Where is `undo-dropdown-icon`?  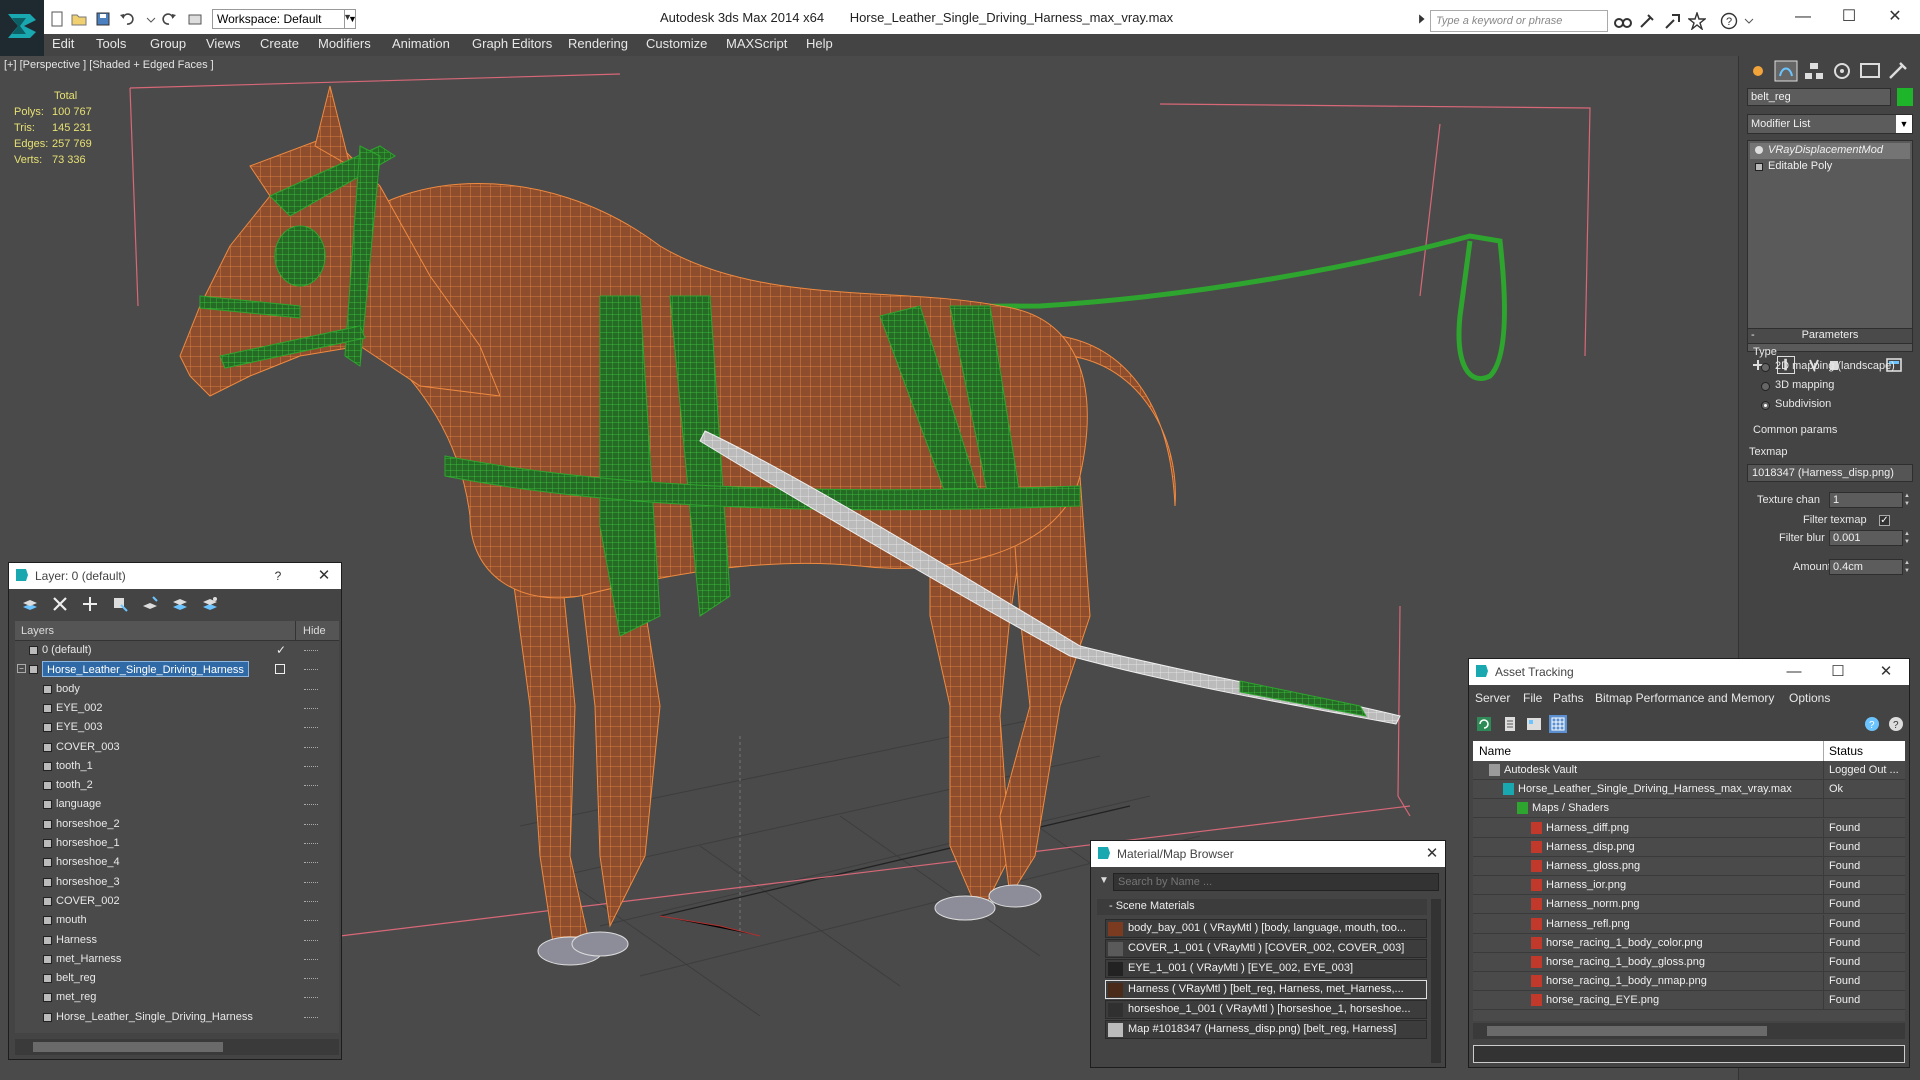 undo-dropdown-icon is located at coordinates (151, 19).